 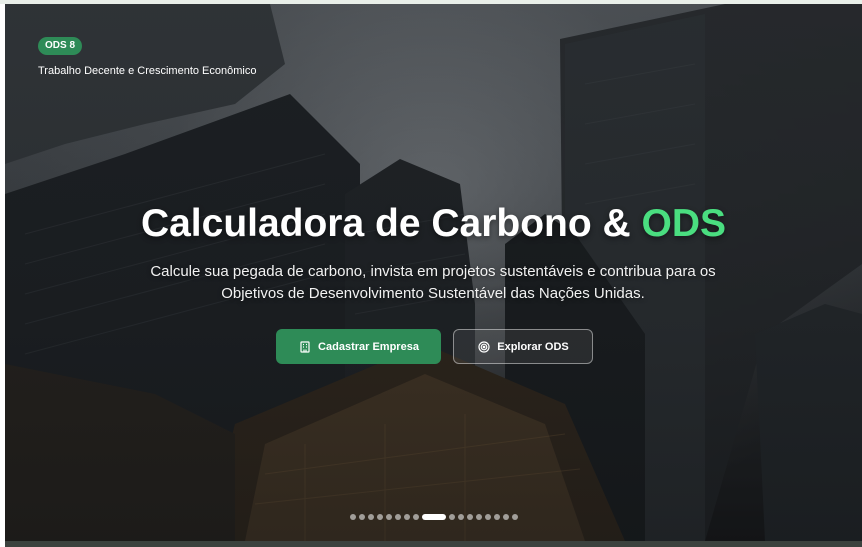 I want to click on explore-ods-button: Explorar ODS, so click(x=523, y=346).